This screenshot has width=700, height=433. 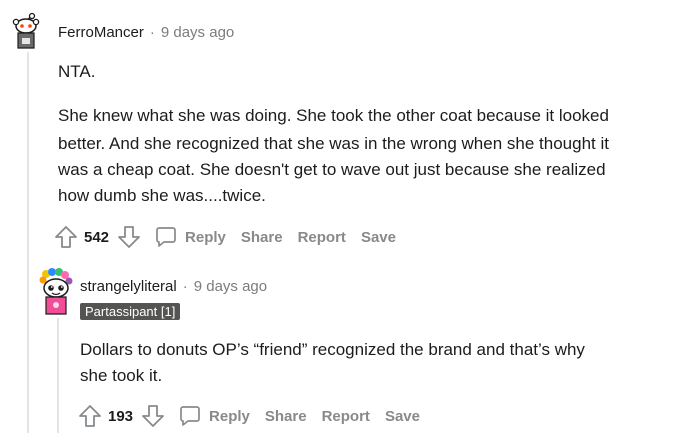 What do you see at coordinates (162, 195) in the screenshot?
I see `comment-text-line: how dumb she was....twice.` at bounding box center [162, 195].